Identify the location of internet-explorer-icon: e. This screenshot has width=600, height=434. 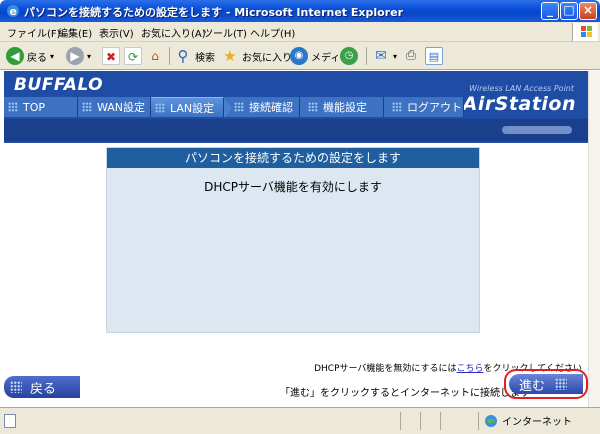
(13, 11).